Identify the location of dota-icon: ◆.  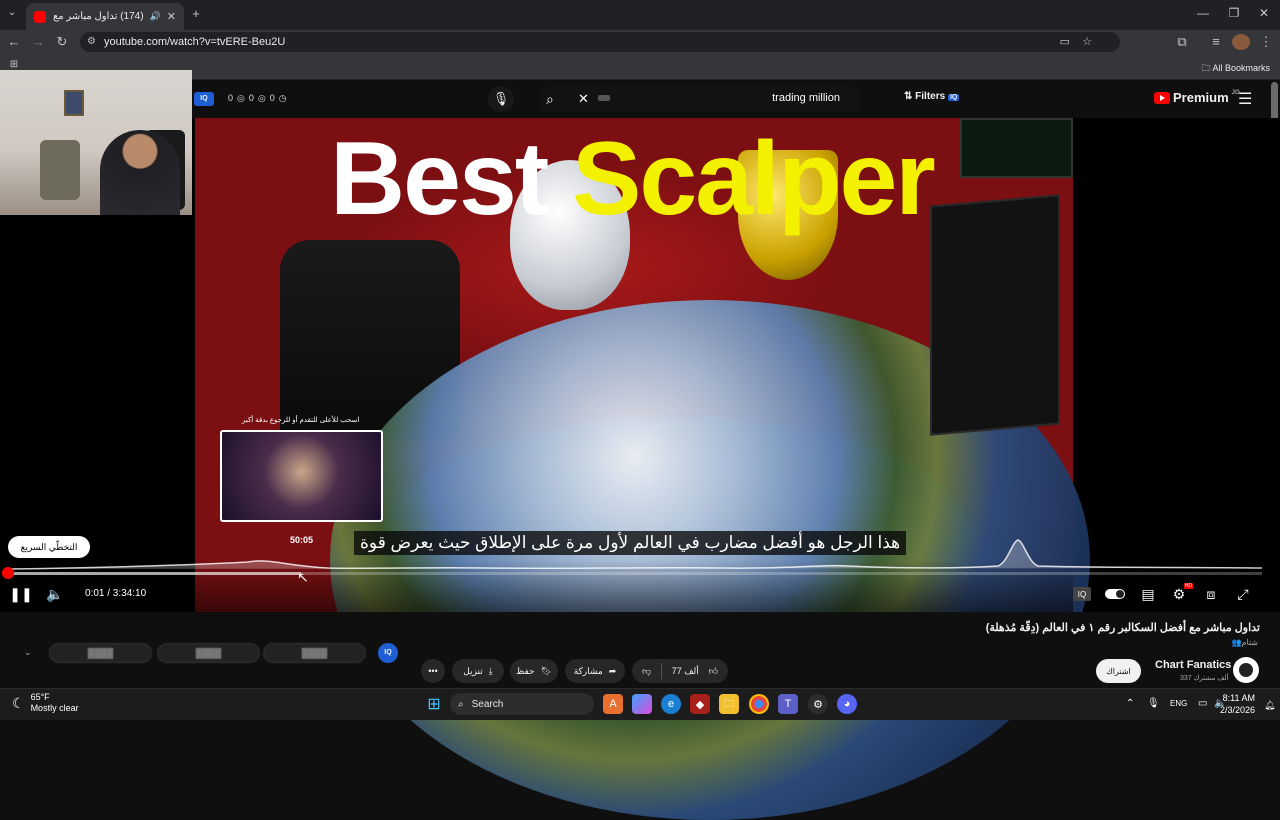
(700, 704).